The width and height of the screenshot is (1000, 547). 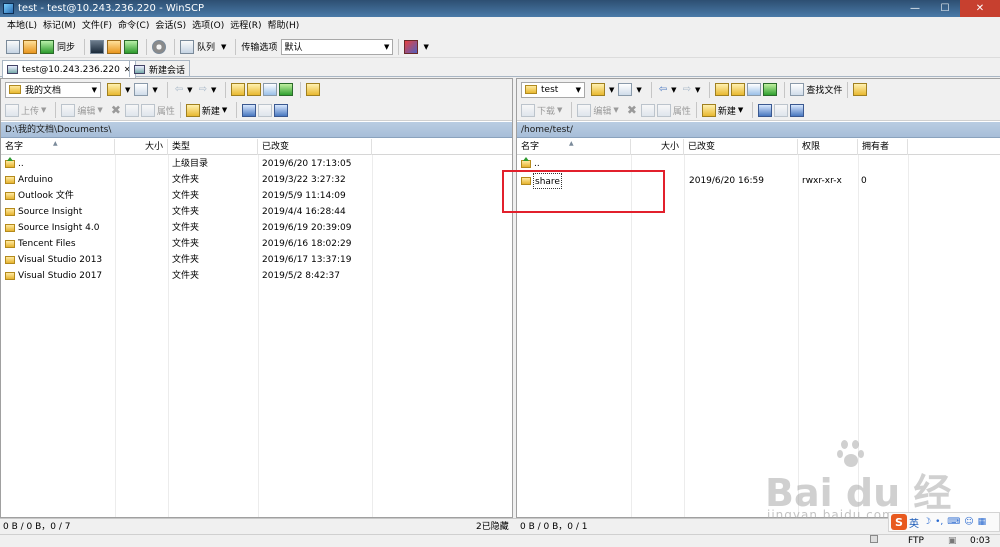 I want to click on download-button: 下载, so click(x=546, y=110).